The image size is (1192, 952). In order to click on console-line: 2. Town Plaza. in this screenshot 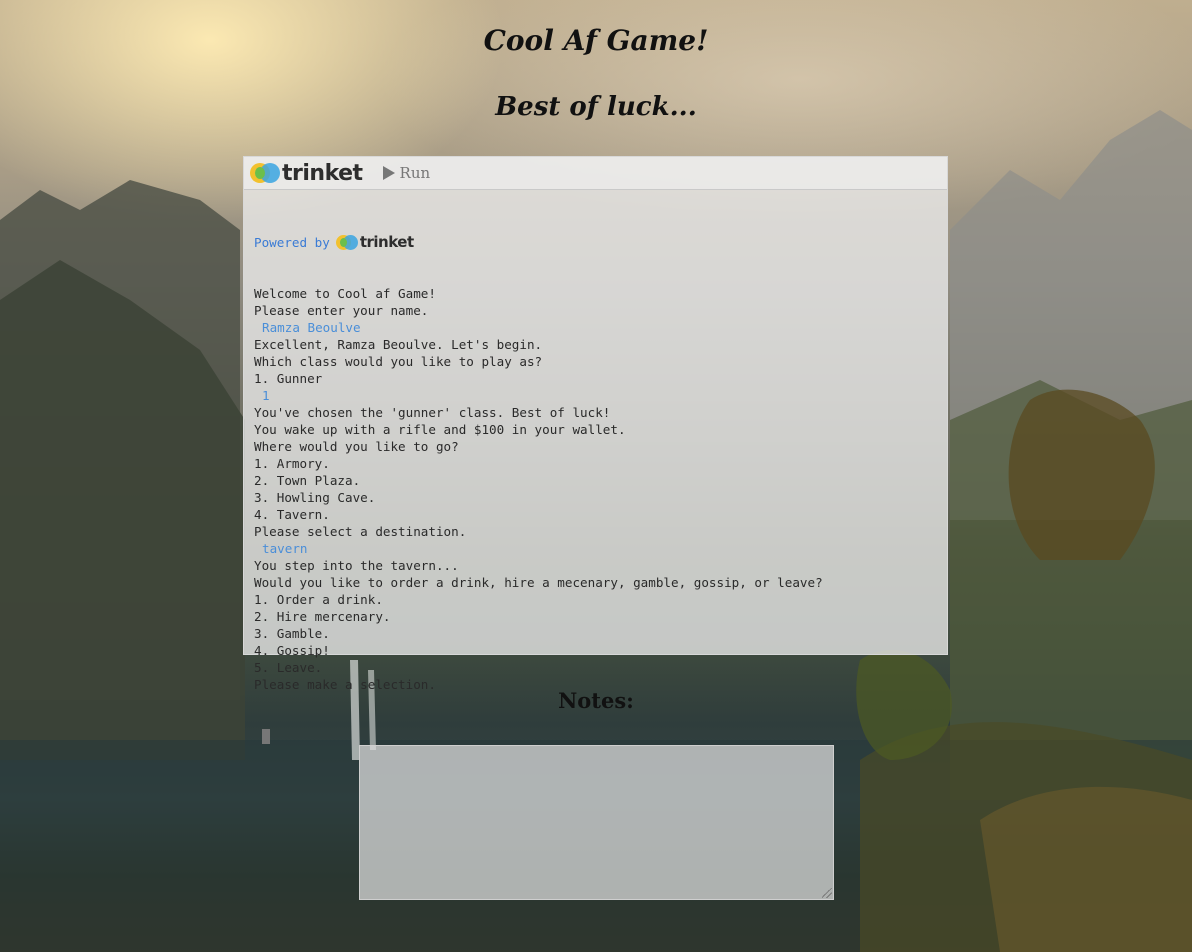, I will do `click(307, 480)`.